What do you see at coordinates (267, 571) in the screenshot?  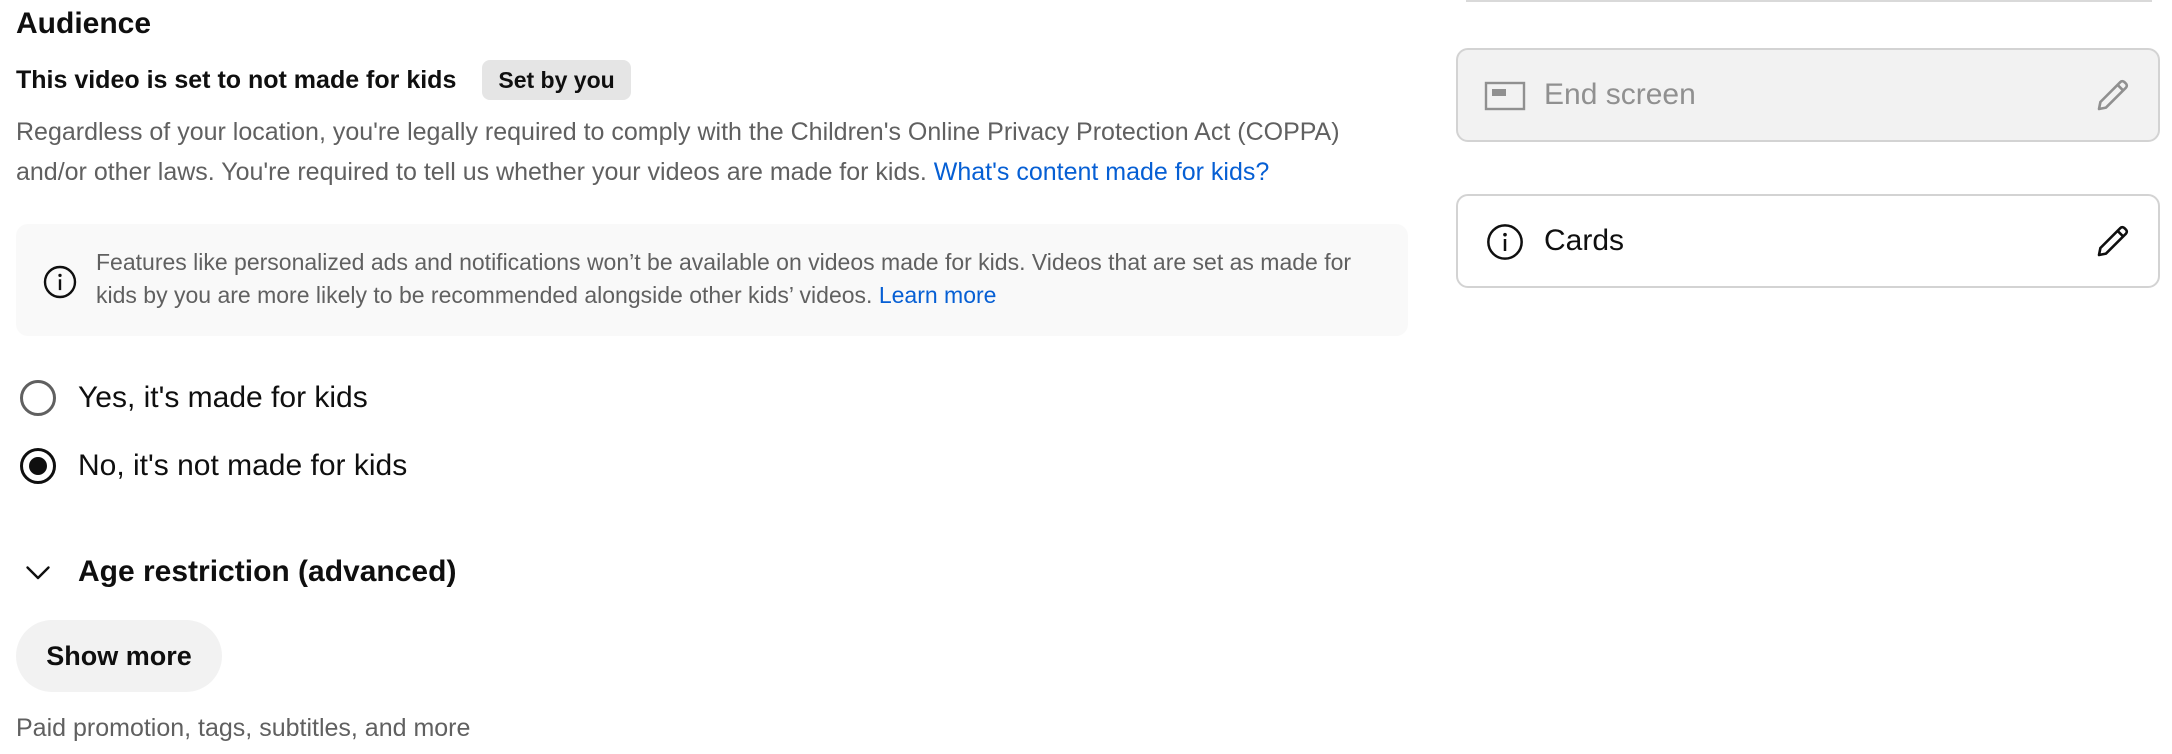 I see `age-restriction-label: Age restriction (advanced)` at bounding box center [267, 571].